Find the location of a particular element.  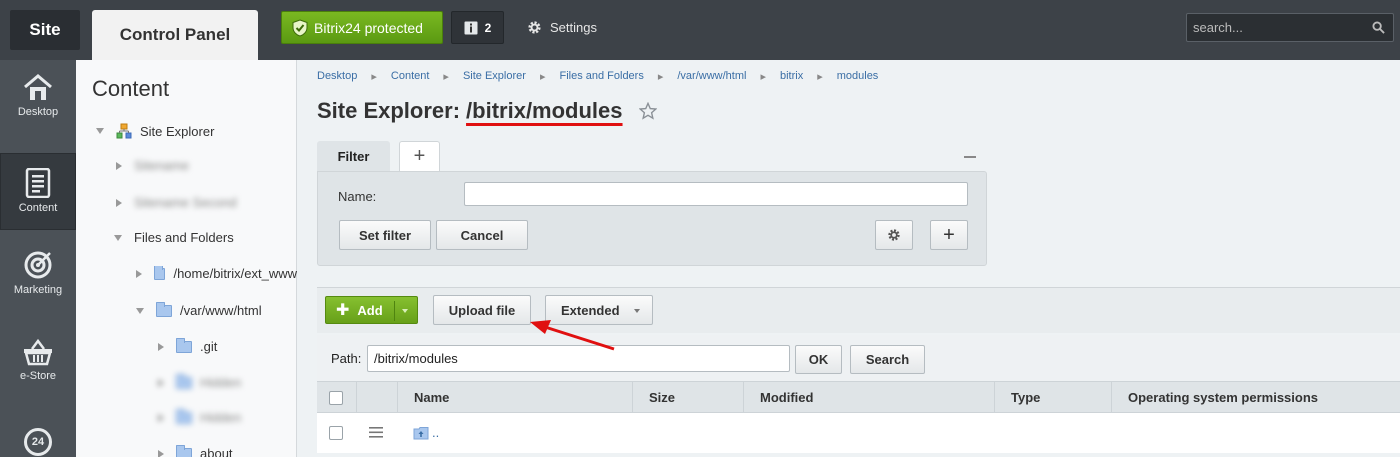

tree-label-home-folder: /home/bitrix/ext_www is located at coordinates (235, 273).